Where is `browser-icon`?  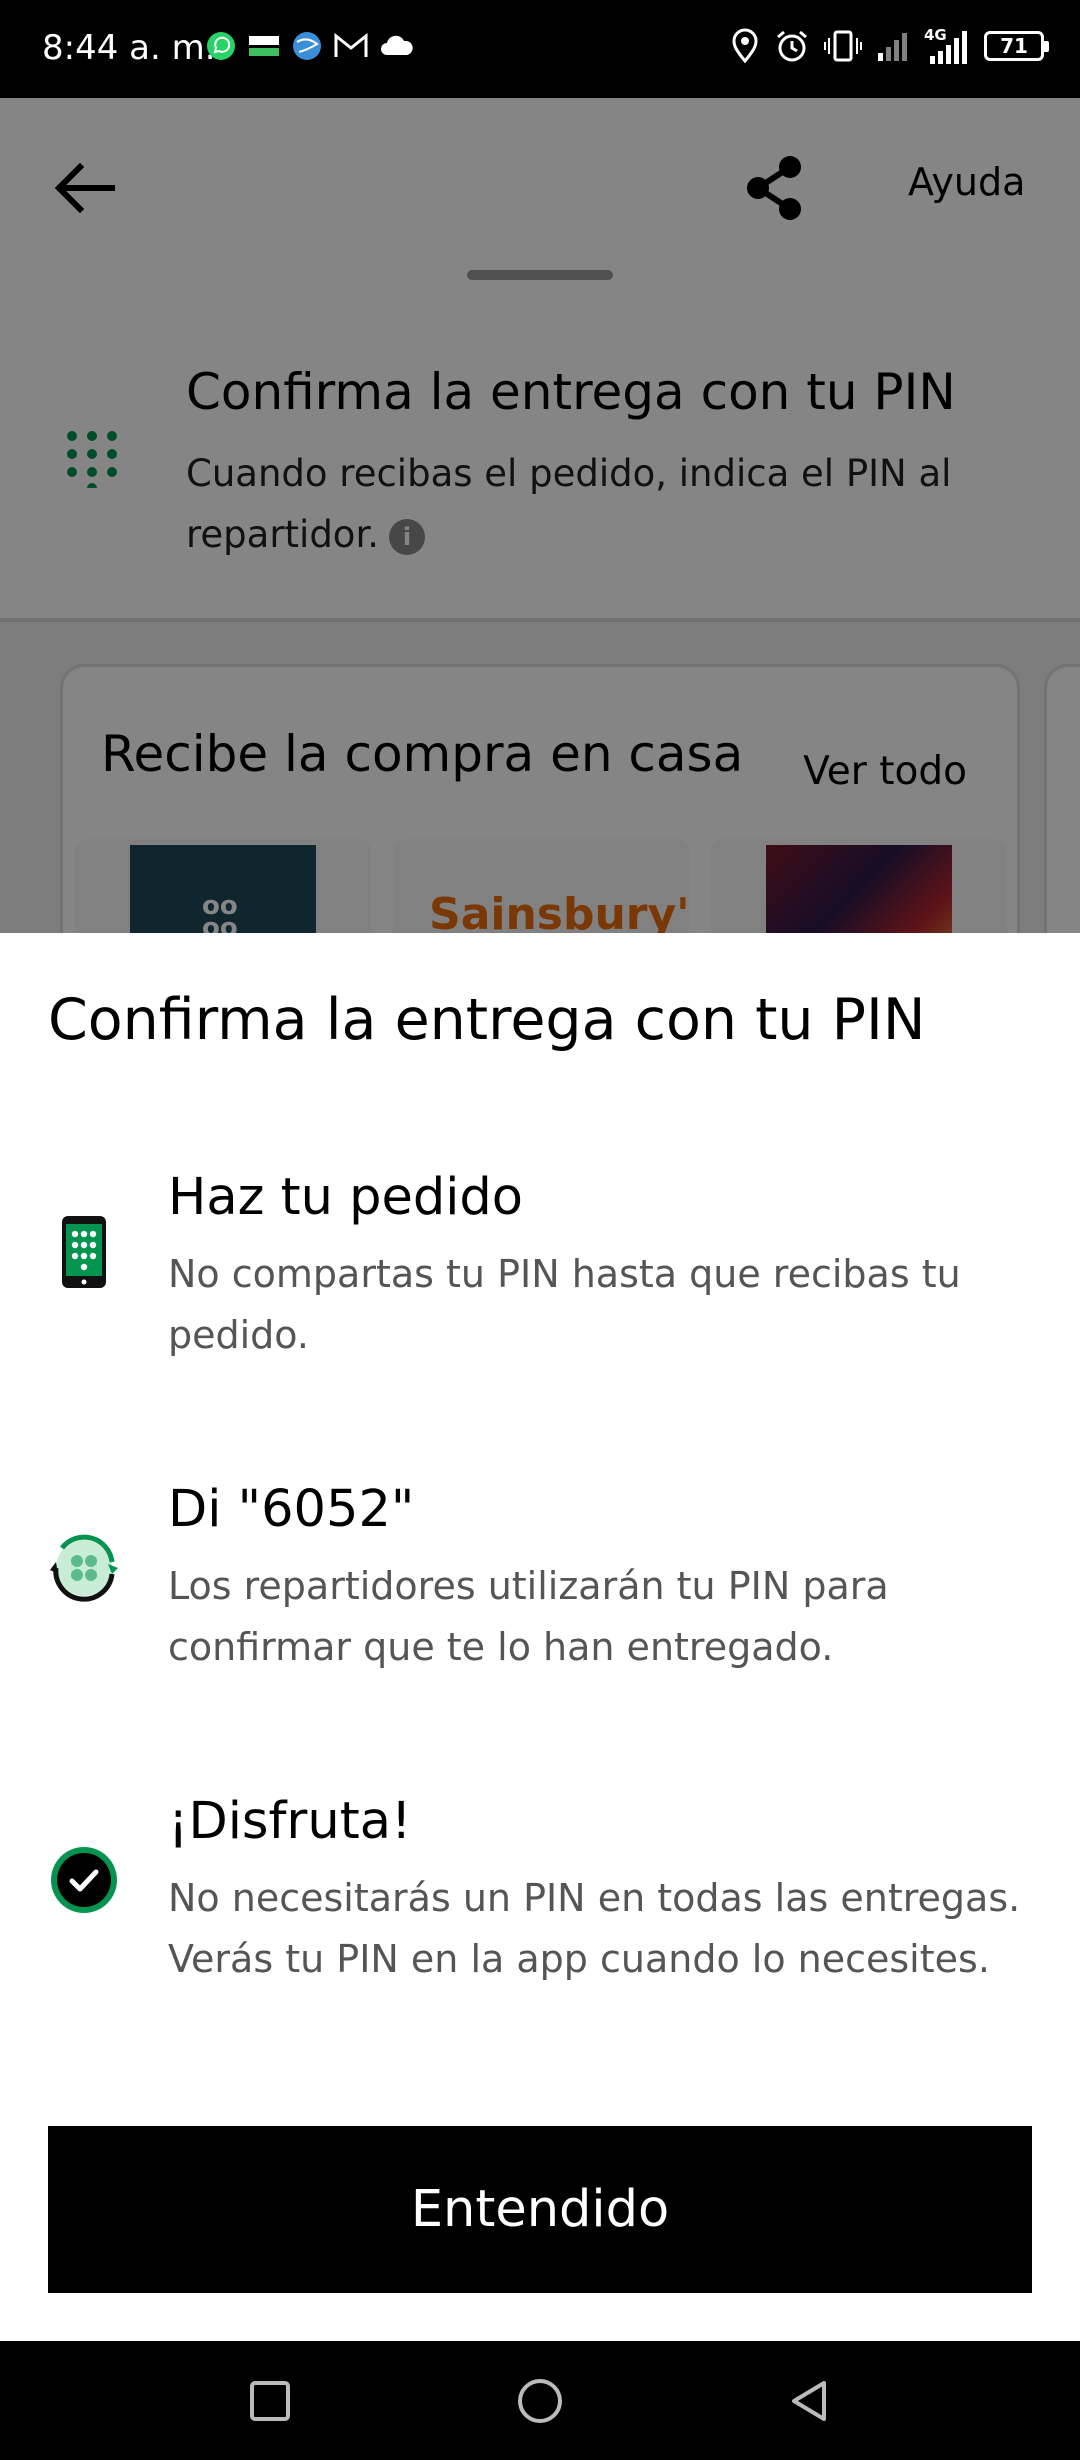
browser-icon is located at coordinates (307, 46).